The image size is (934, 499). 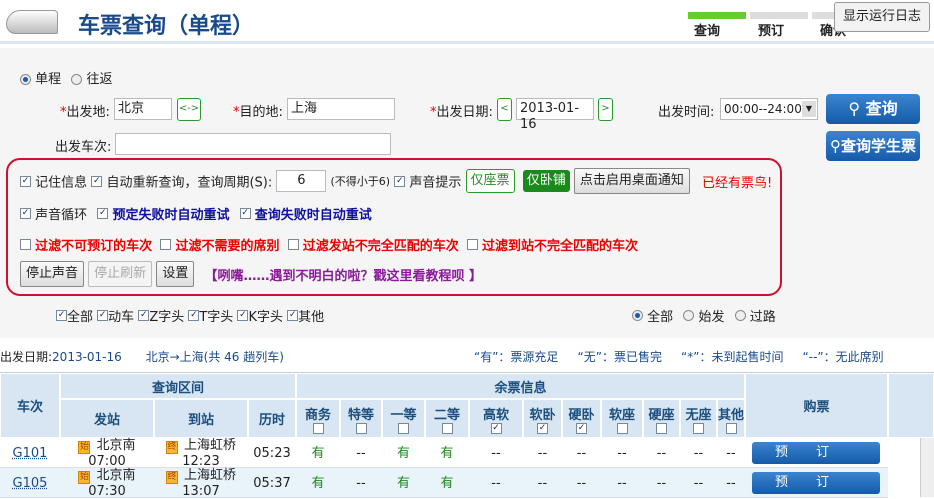 I want to click on seat-col-label: 软卧, so click(x=542, y=415).